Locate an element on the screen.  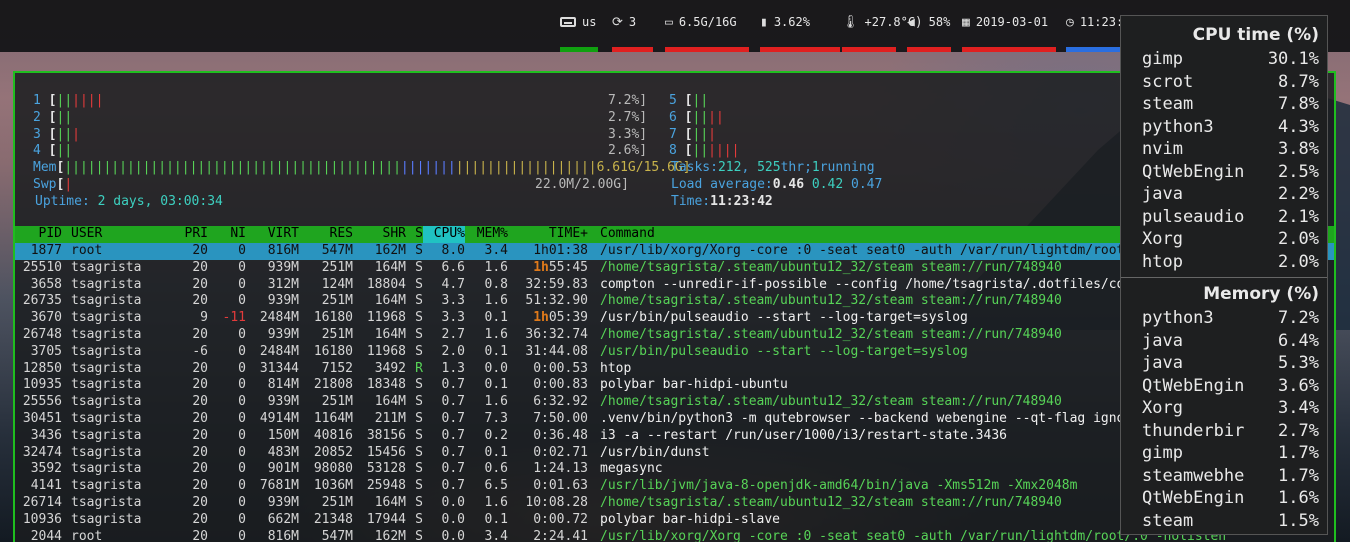
process-pri: 20 is located at coordinates (200, 435).